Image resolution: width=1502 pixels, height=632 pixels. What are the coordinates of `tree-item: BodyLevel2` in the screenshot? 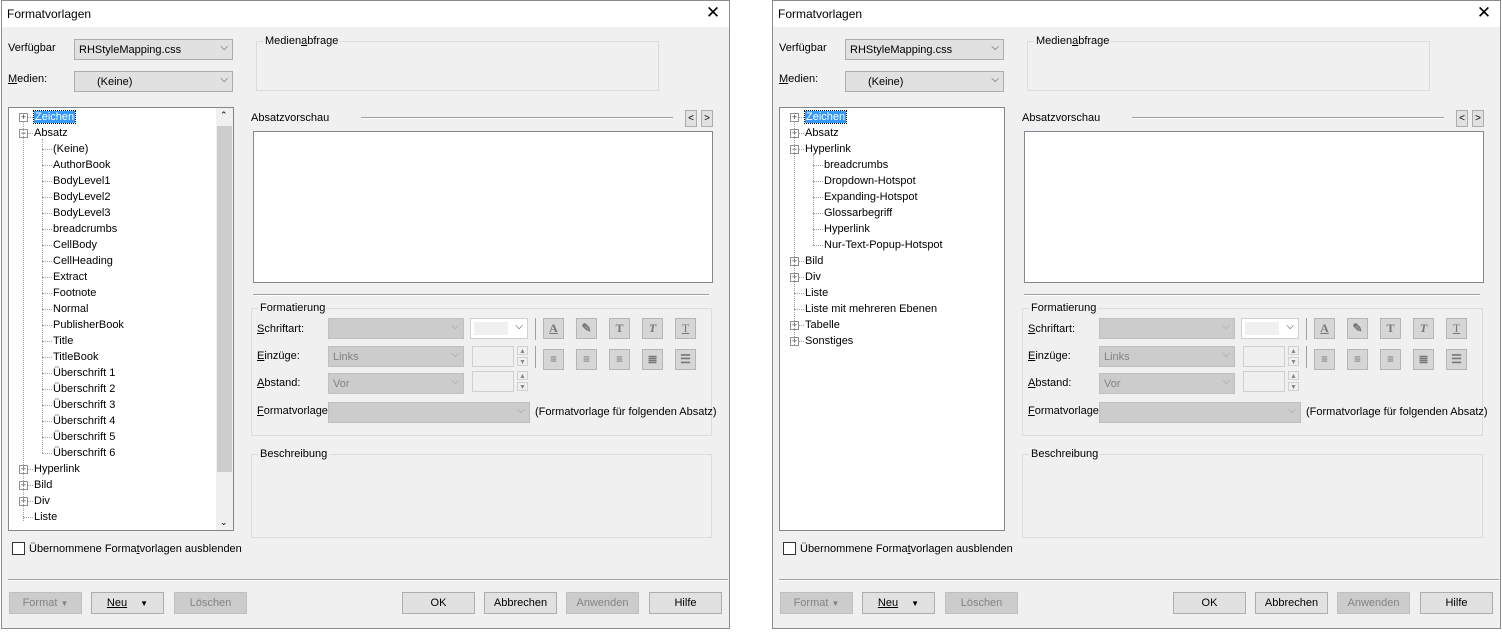 It's located at (82, 197).